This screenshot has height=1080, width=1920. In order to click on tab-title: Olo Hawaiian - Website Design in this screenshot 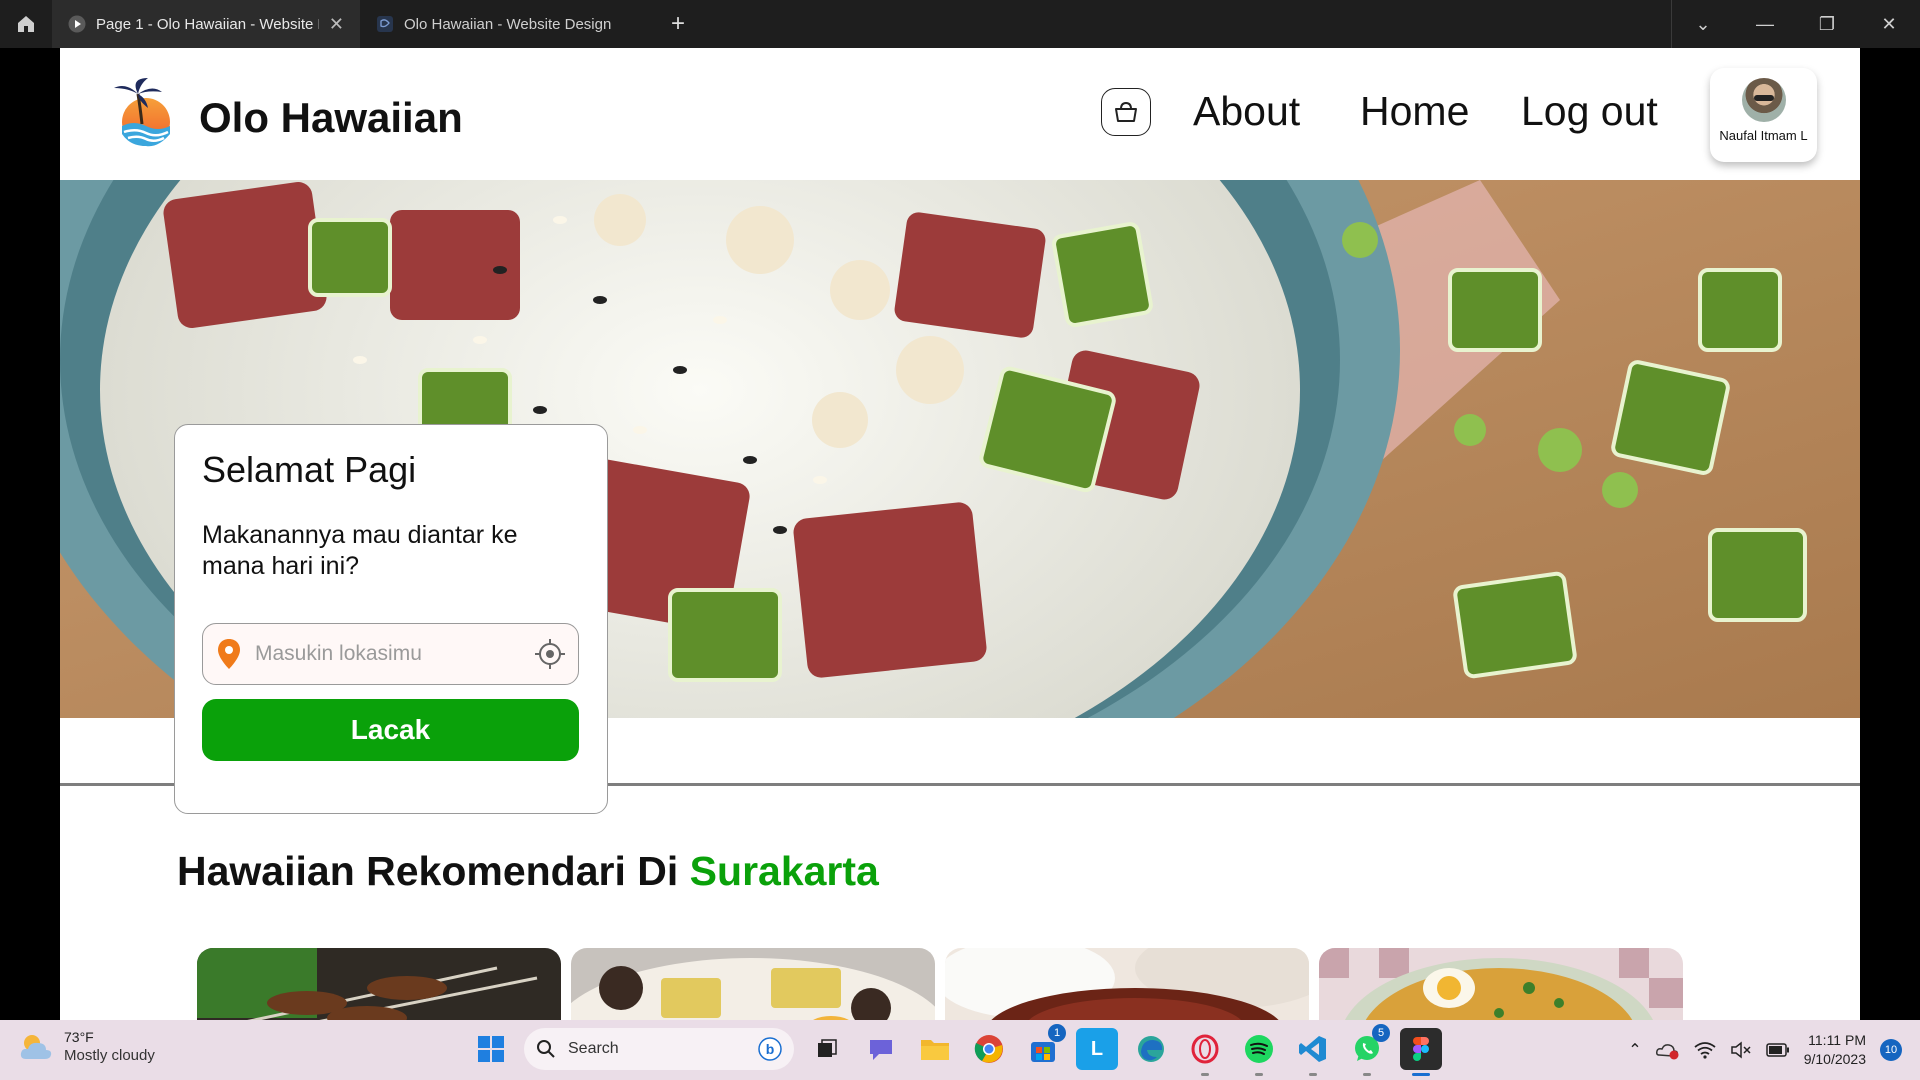, I will do `click(508, 24)`.